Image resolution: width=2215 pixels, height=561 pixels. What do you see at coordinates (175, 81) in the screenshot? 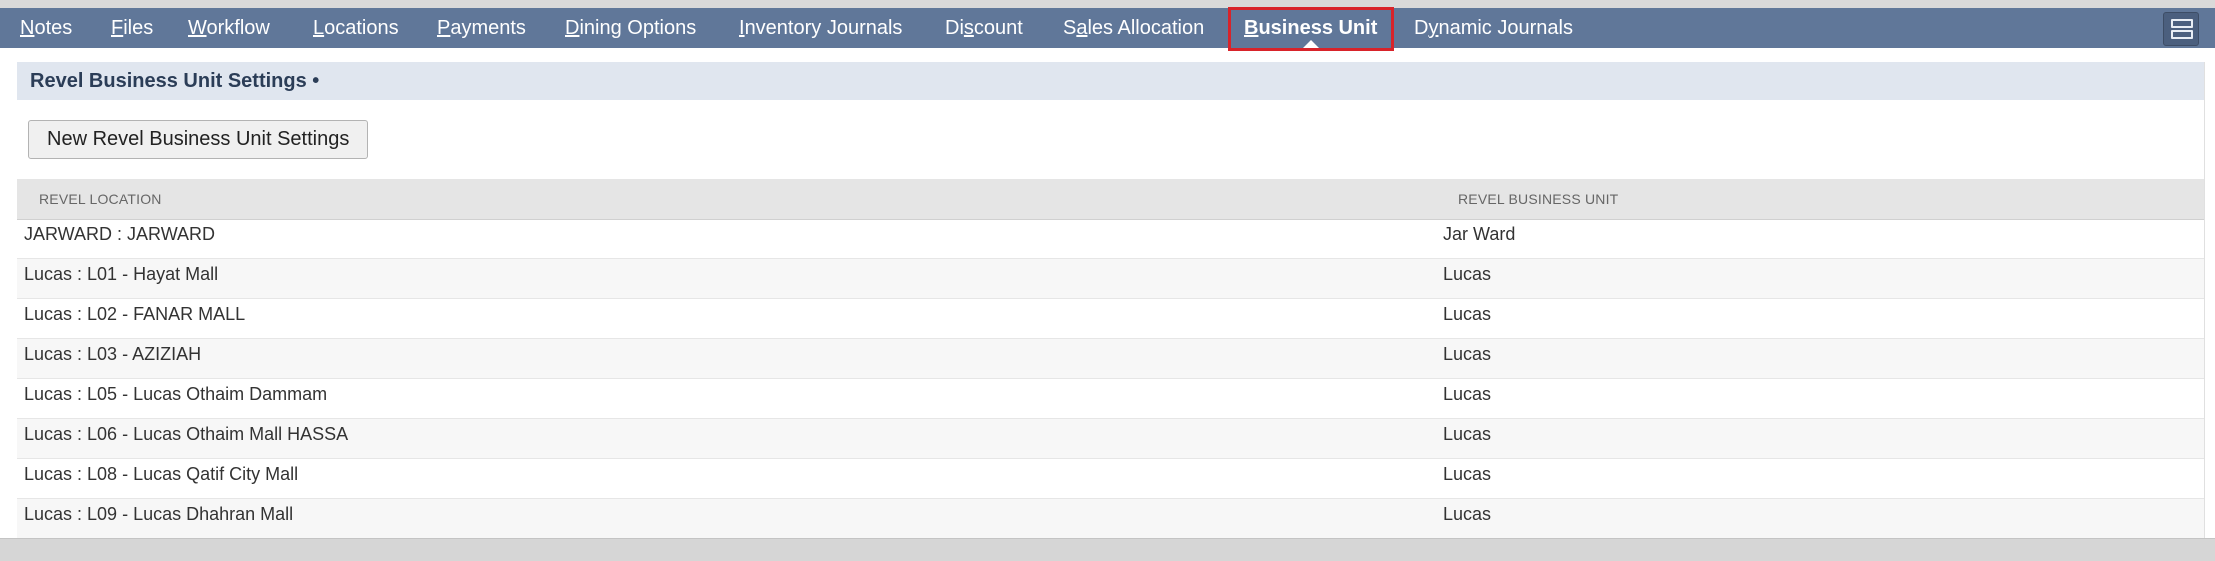
I see `section-title: Revel Business Unit Settings •` at bounding box center [175, 81].